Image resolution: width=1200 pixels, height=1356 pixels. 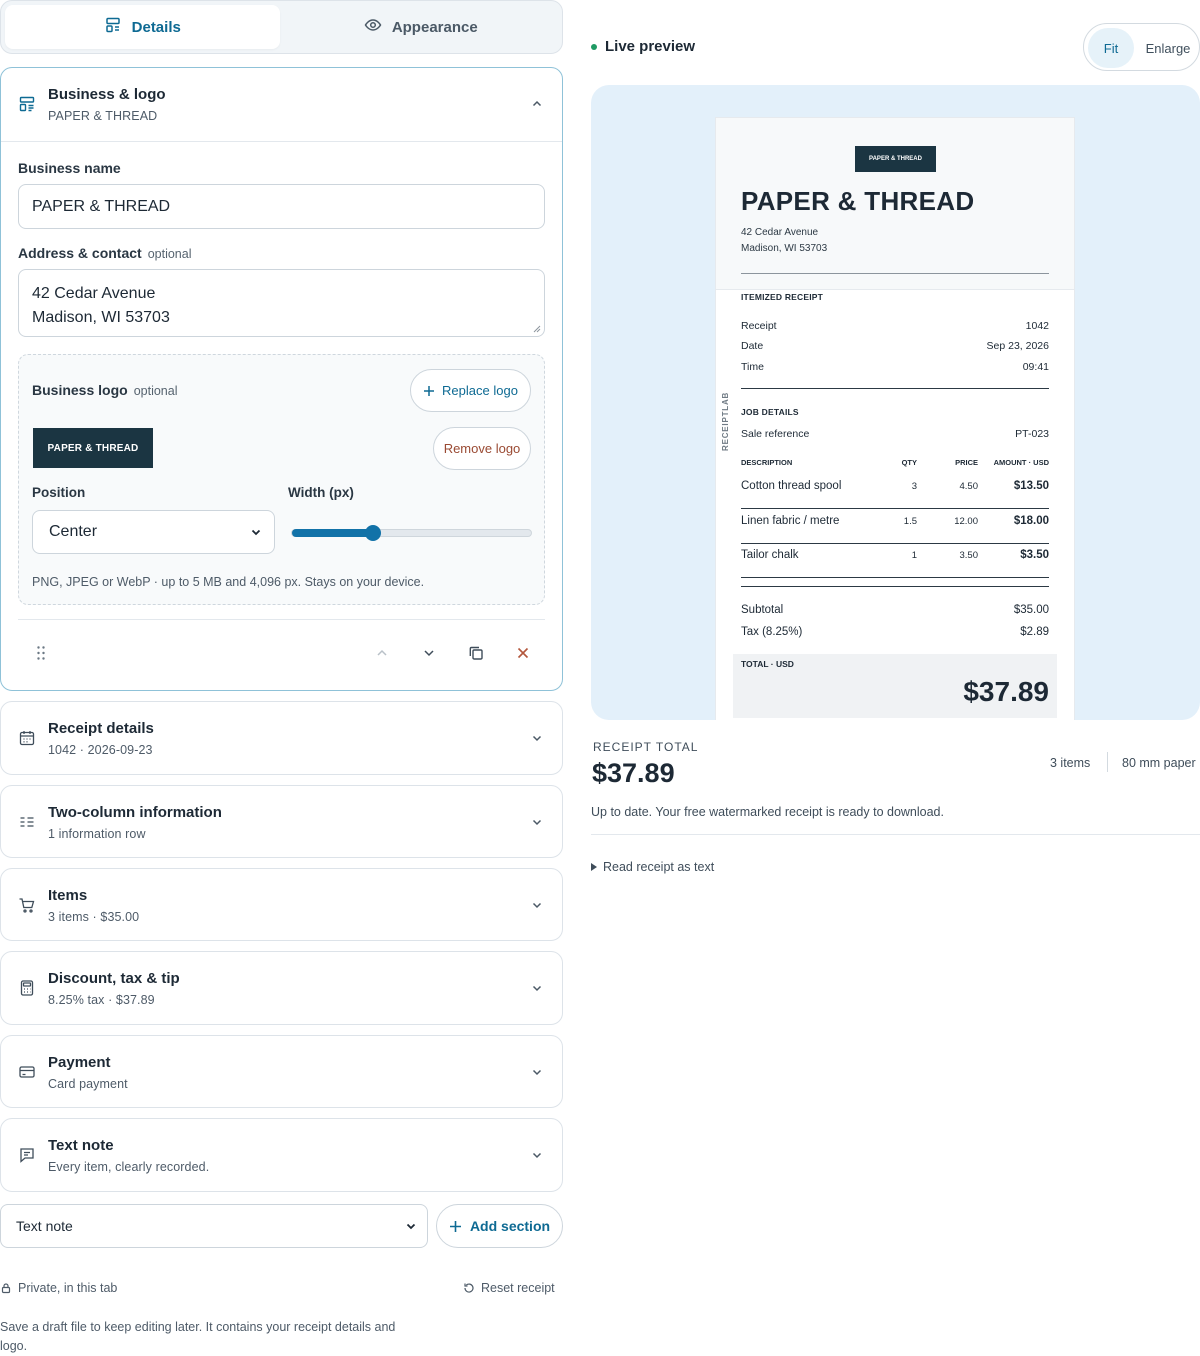 I want to click on disclosure-triangle-icon, so click(x=594, y=867).